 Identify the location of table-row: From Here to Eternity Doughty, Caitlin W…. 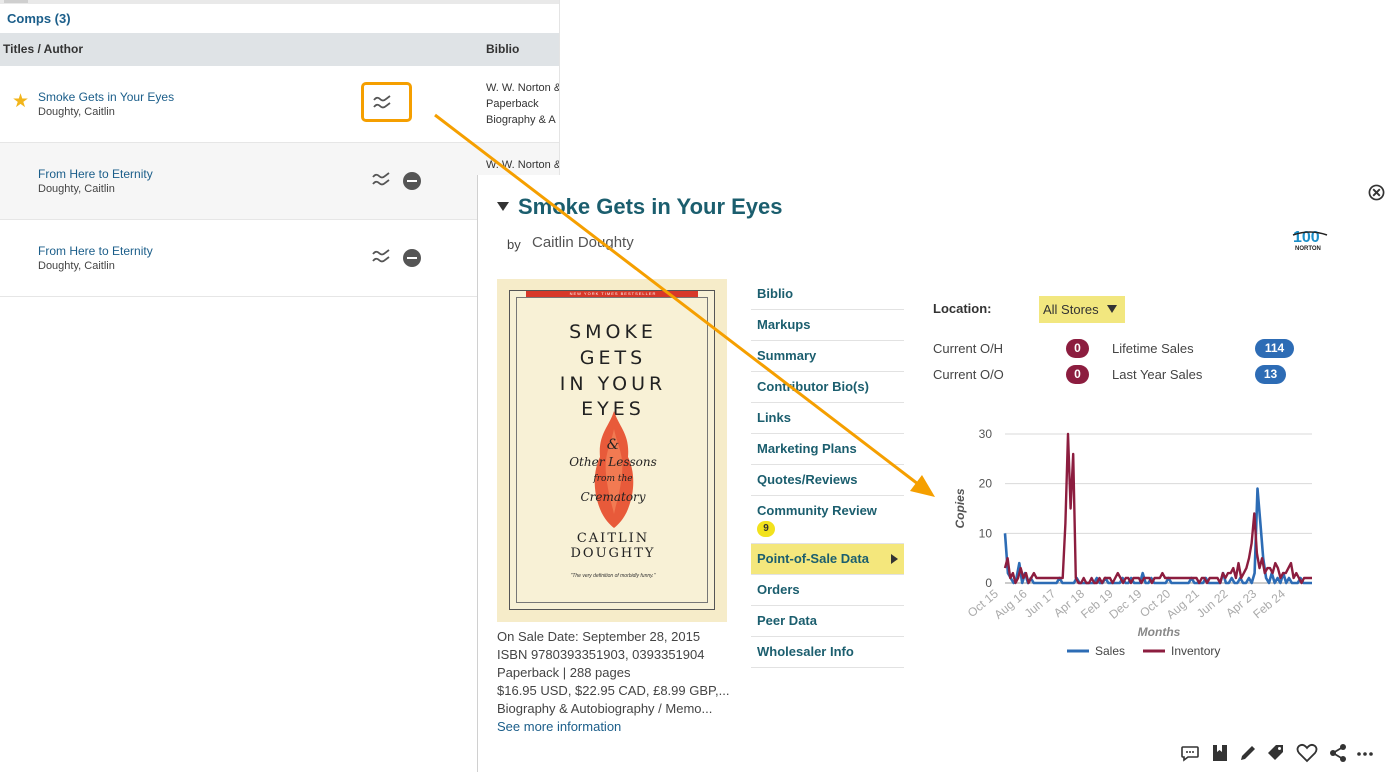
(279, 181).